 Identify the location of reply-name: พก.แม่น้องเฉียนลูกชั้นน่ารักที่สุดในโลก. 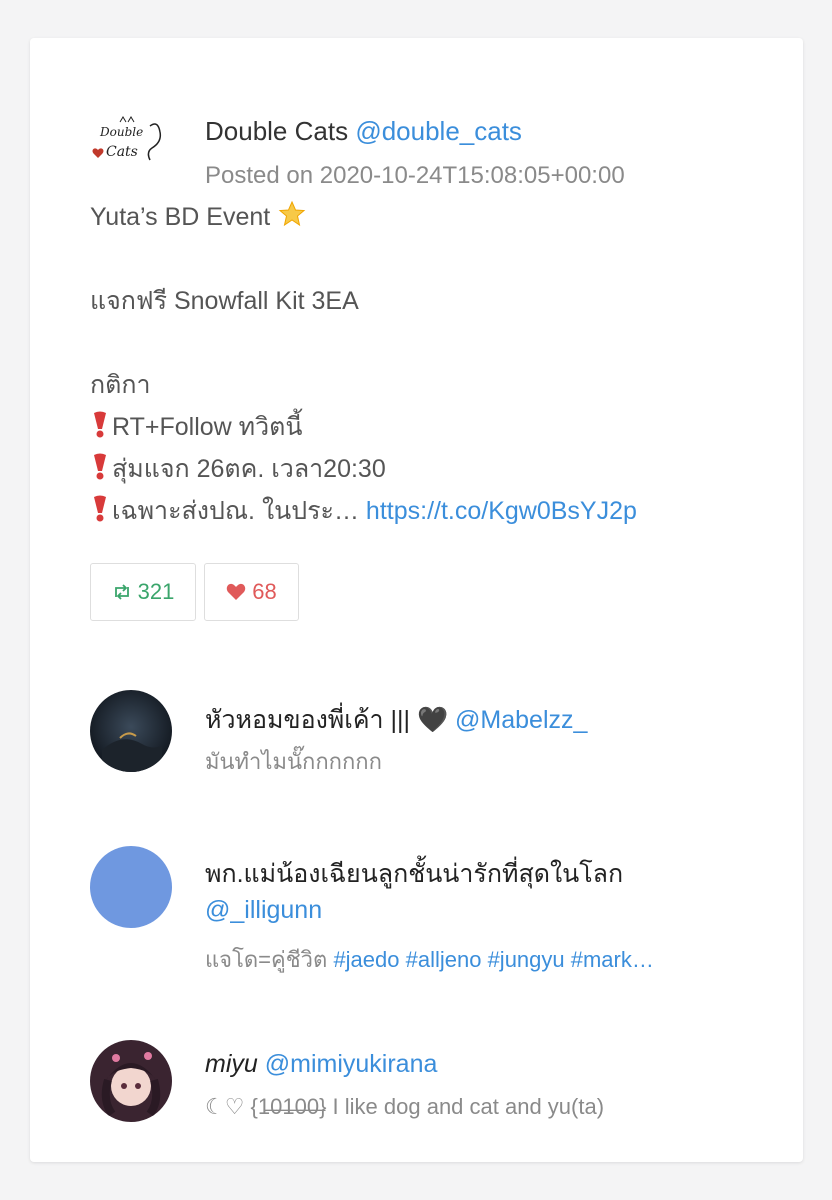
(414, 874).